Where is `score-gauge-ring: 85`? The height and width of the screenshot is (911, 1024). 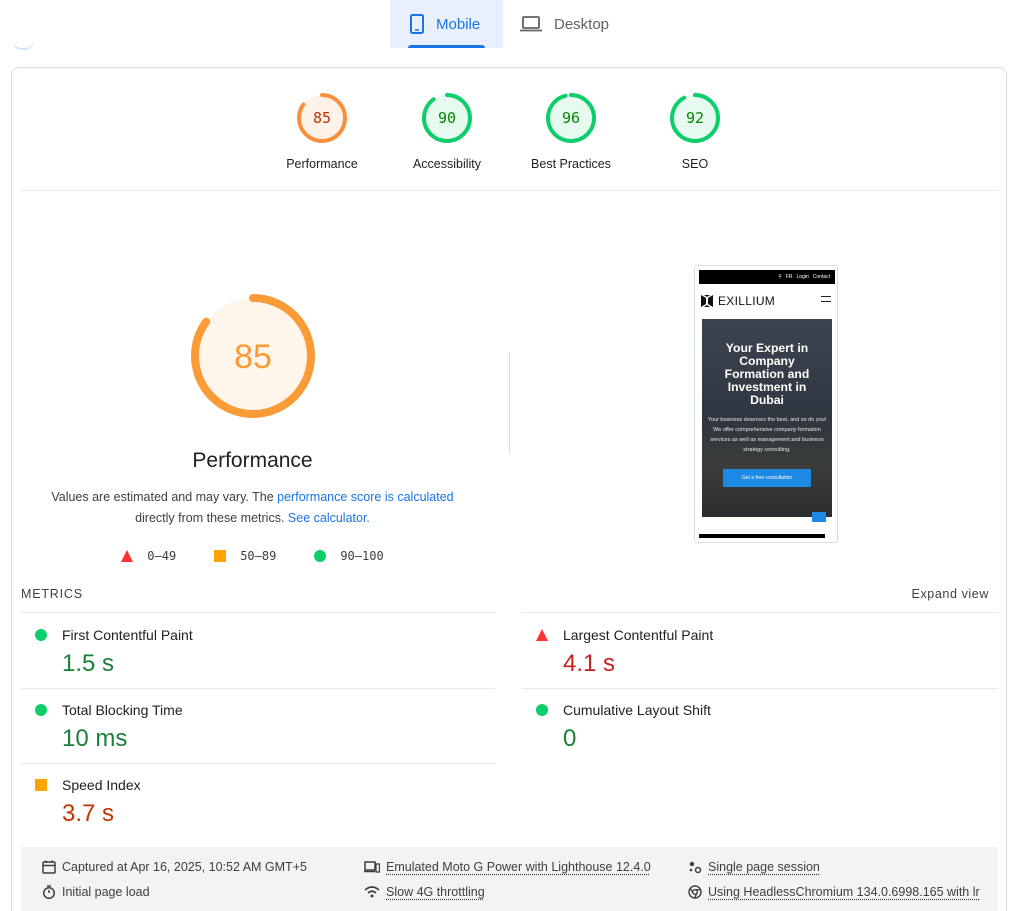 score-gauge-ring: 85 is located at coordinates (322, 118).